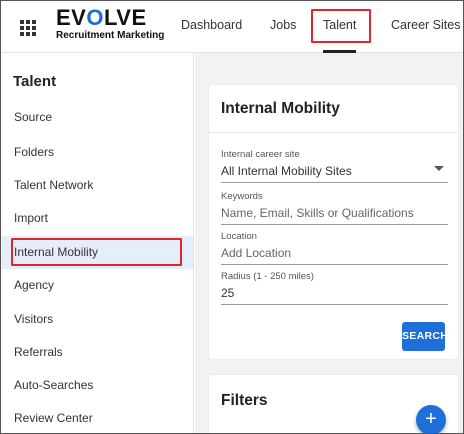 This screenshot has width=464, height=434. I want to click on keywords-input: Name, Email, Skills or Qualifications, so click(334, 215).